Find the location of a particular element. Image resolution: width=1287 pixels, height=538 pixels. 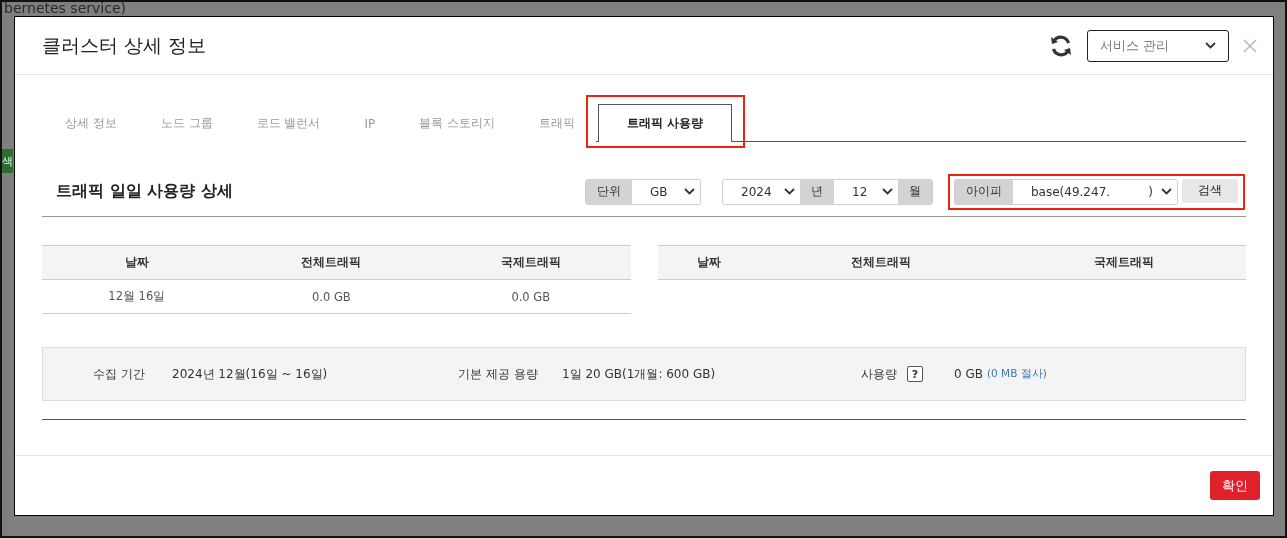

background-button: 색 is located at coordinates (7, 161).